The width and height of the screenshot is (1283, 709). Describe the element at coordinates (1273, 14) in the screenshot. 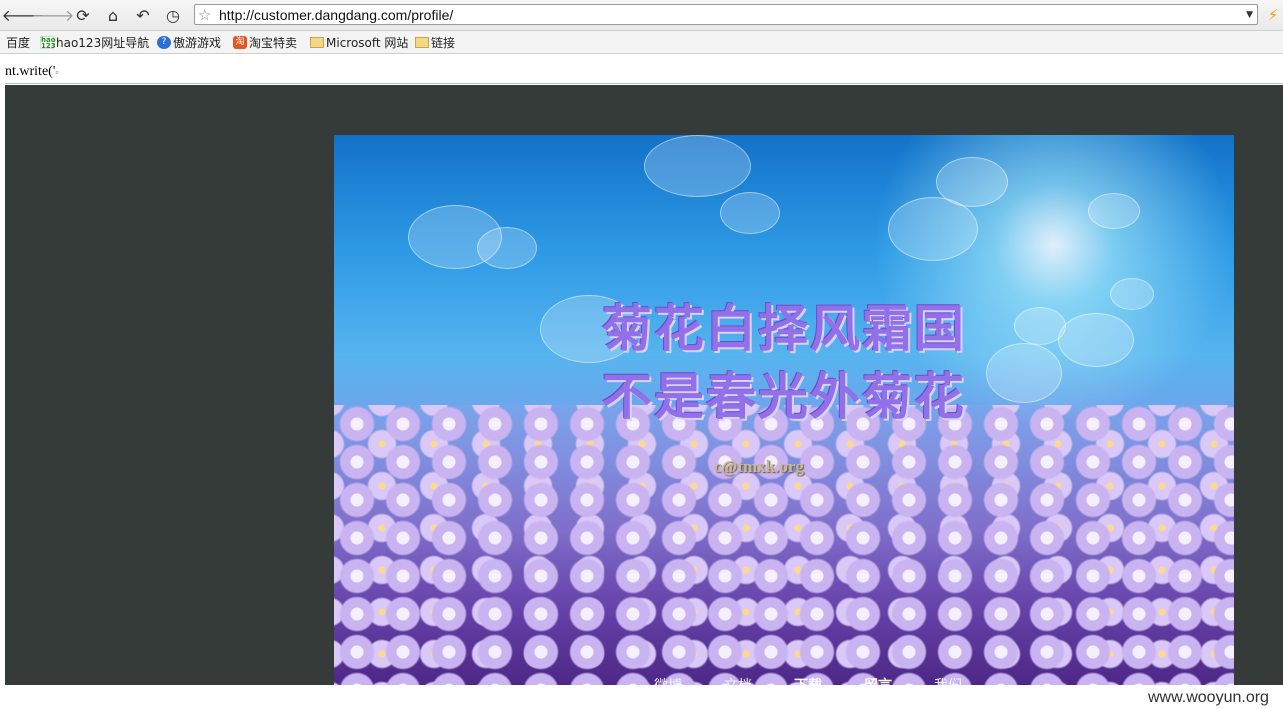

I see `lightning-icon: ⚡` at that location.